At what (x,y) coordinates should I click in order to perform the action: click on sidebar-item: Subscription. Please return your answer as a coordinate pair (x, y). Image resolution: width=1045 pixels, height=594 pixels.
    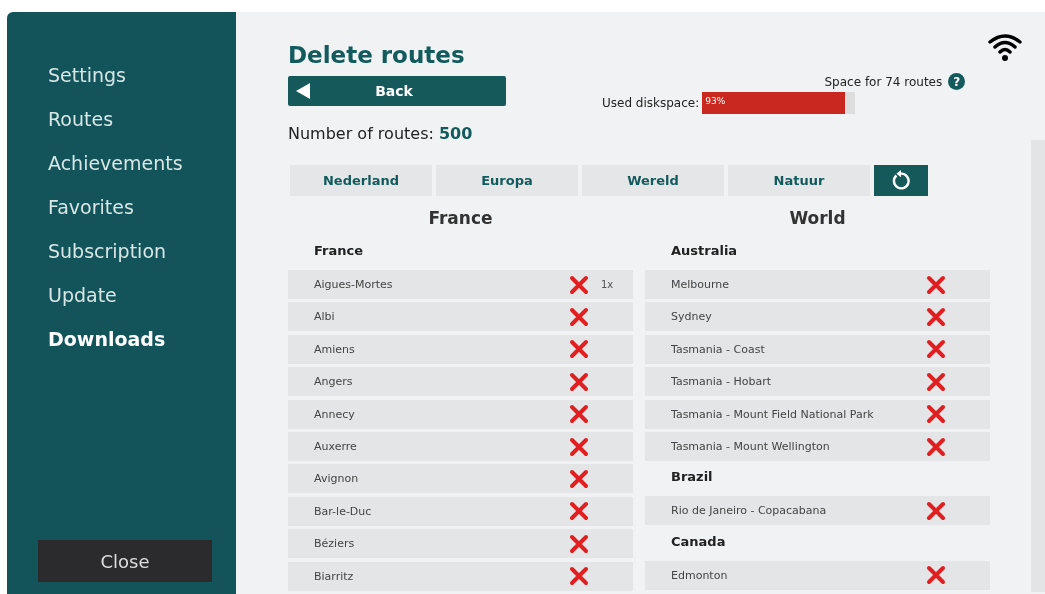
    Looking at the image, I should click on (121, 260).